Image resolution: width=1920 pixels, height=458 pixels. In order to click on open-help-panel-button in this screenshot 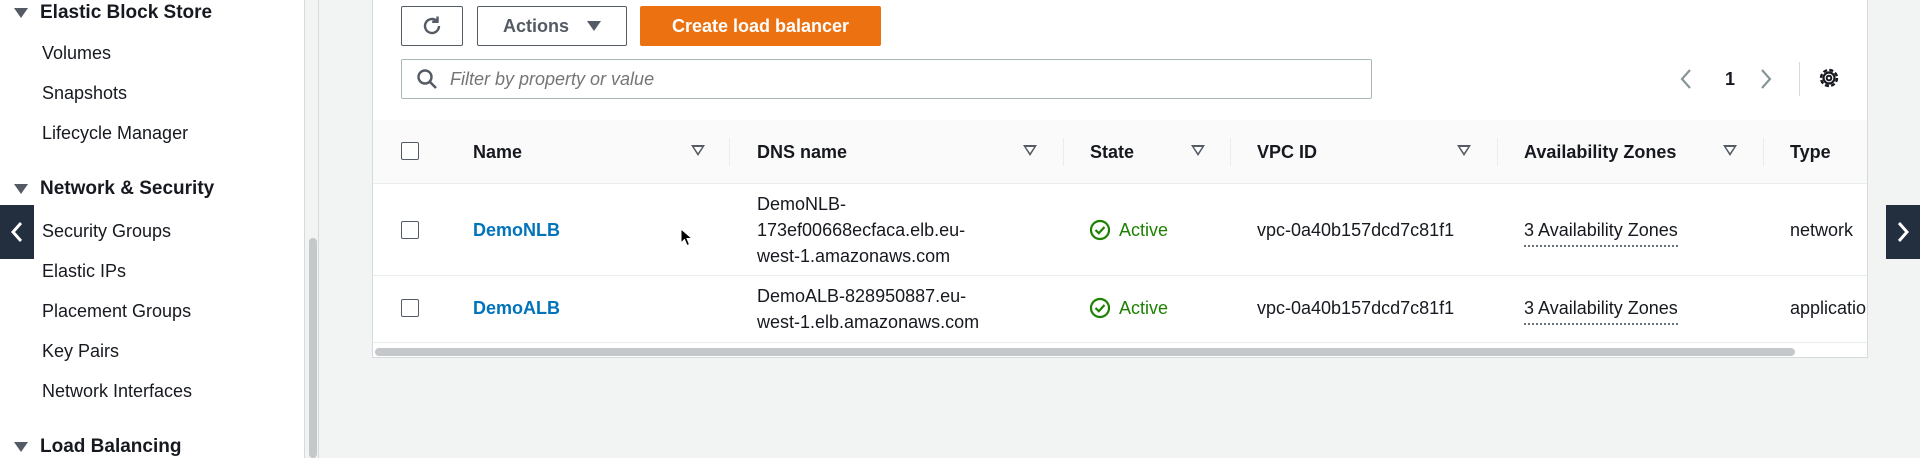, I will do `click(1903, 232)`.